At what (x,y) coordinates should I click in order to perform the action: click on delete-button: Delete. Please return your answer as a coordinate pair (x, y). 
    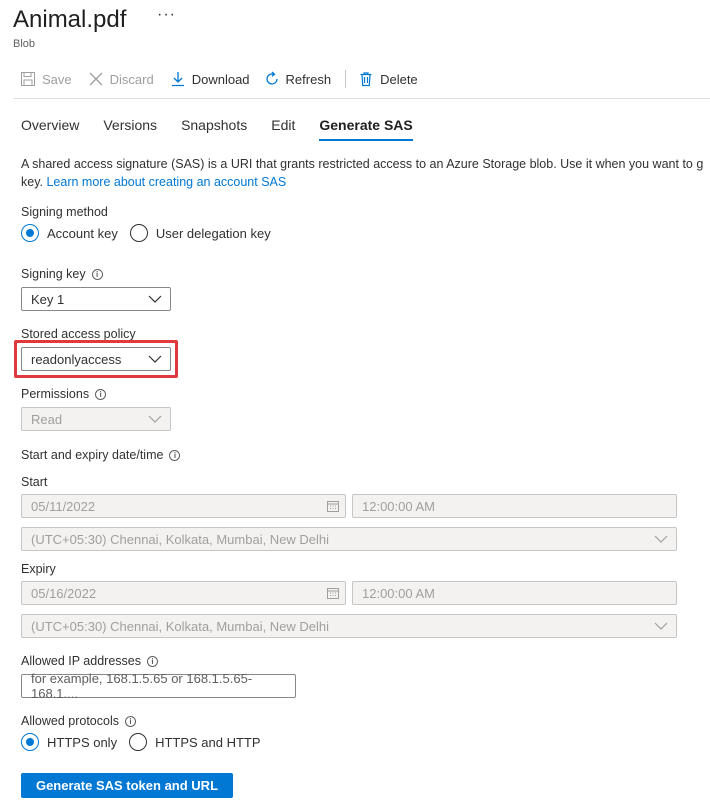
    Looking at the image, I should click on (388, 79).